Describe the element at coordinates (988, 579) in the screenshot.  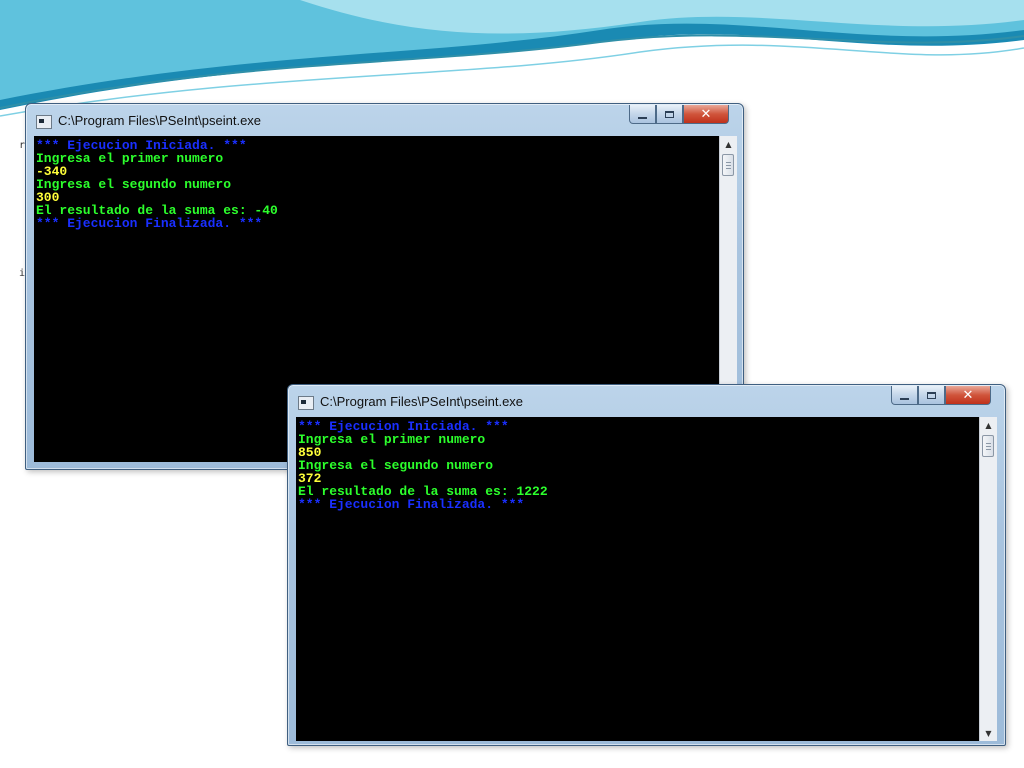
I see `vertical-scrollbar: ▲ ▼` at that location.